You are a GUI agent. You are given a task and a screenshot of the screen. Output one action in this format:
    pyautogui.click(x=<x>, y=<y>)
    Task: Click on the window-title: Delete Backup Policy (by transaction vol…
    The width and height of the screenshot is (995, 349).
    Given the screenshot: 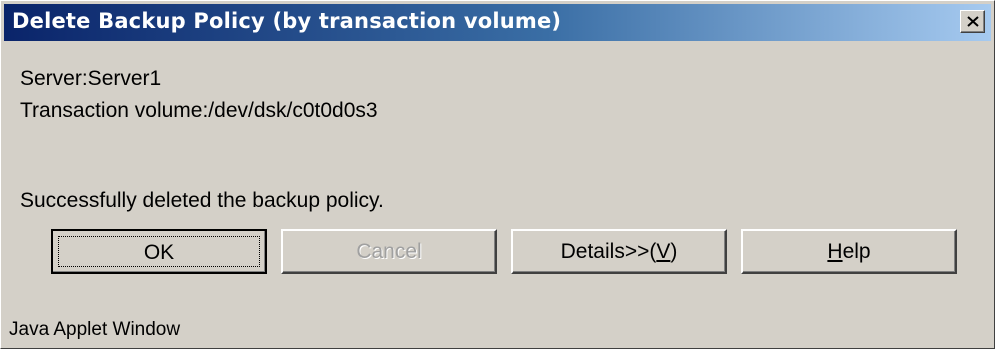 What is the action you would take?
    pyautogui.click(x=287, y=21)
    